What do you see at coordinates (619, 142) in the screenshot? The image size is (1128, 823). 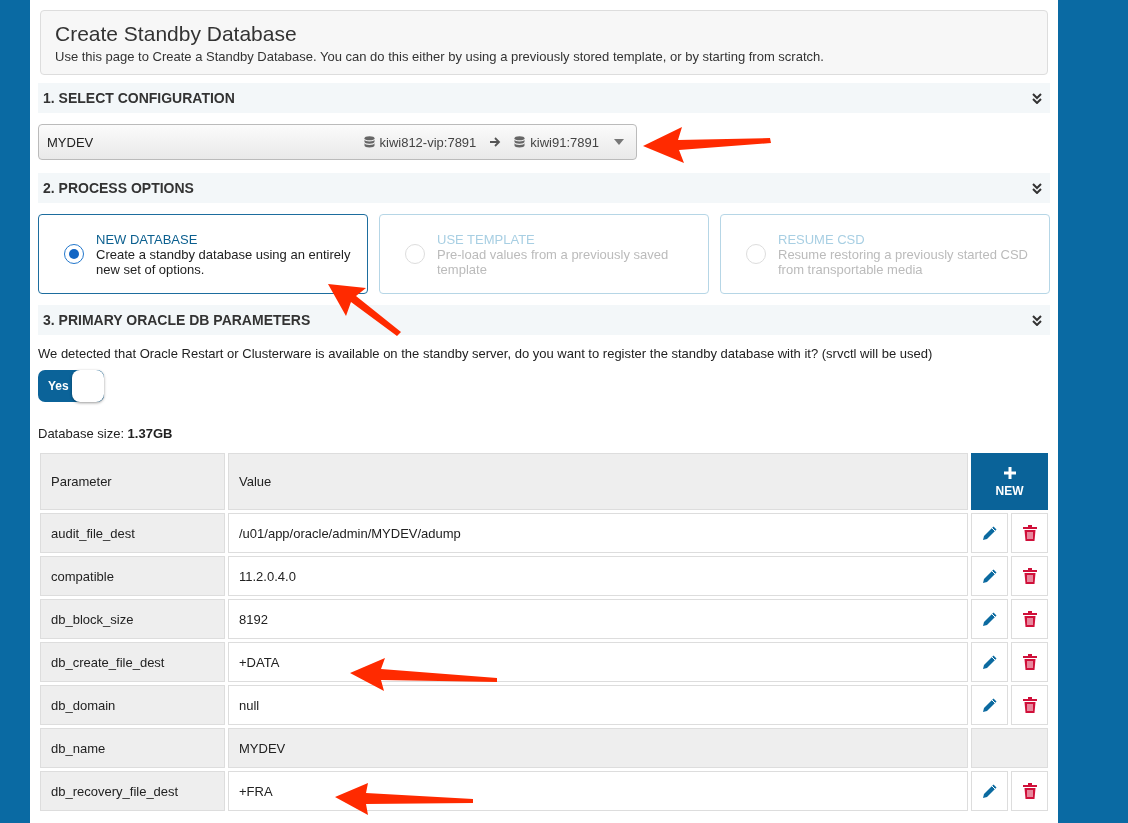 I see `caret-icon` at bounding box center [619, 142].